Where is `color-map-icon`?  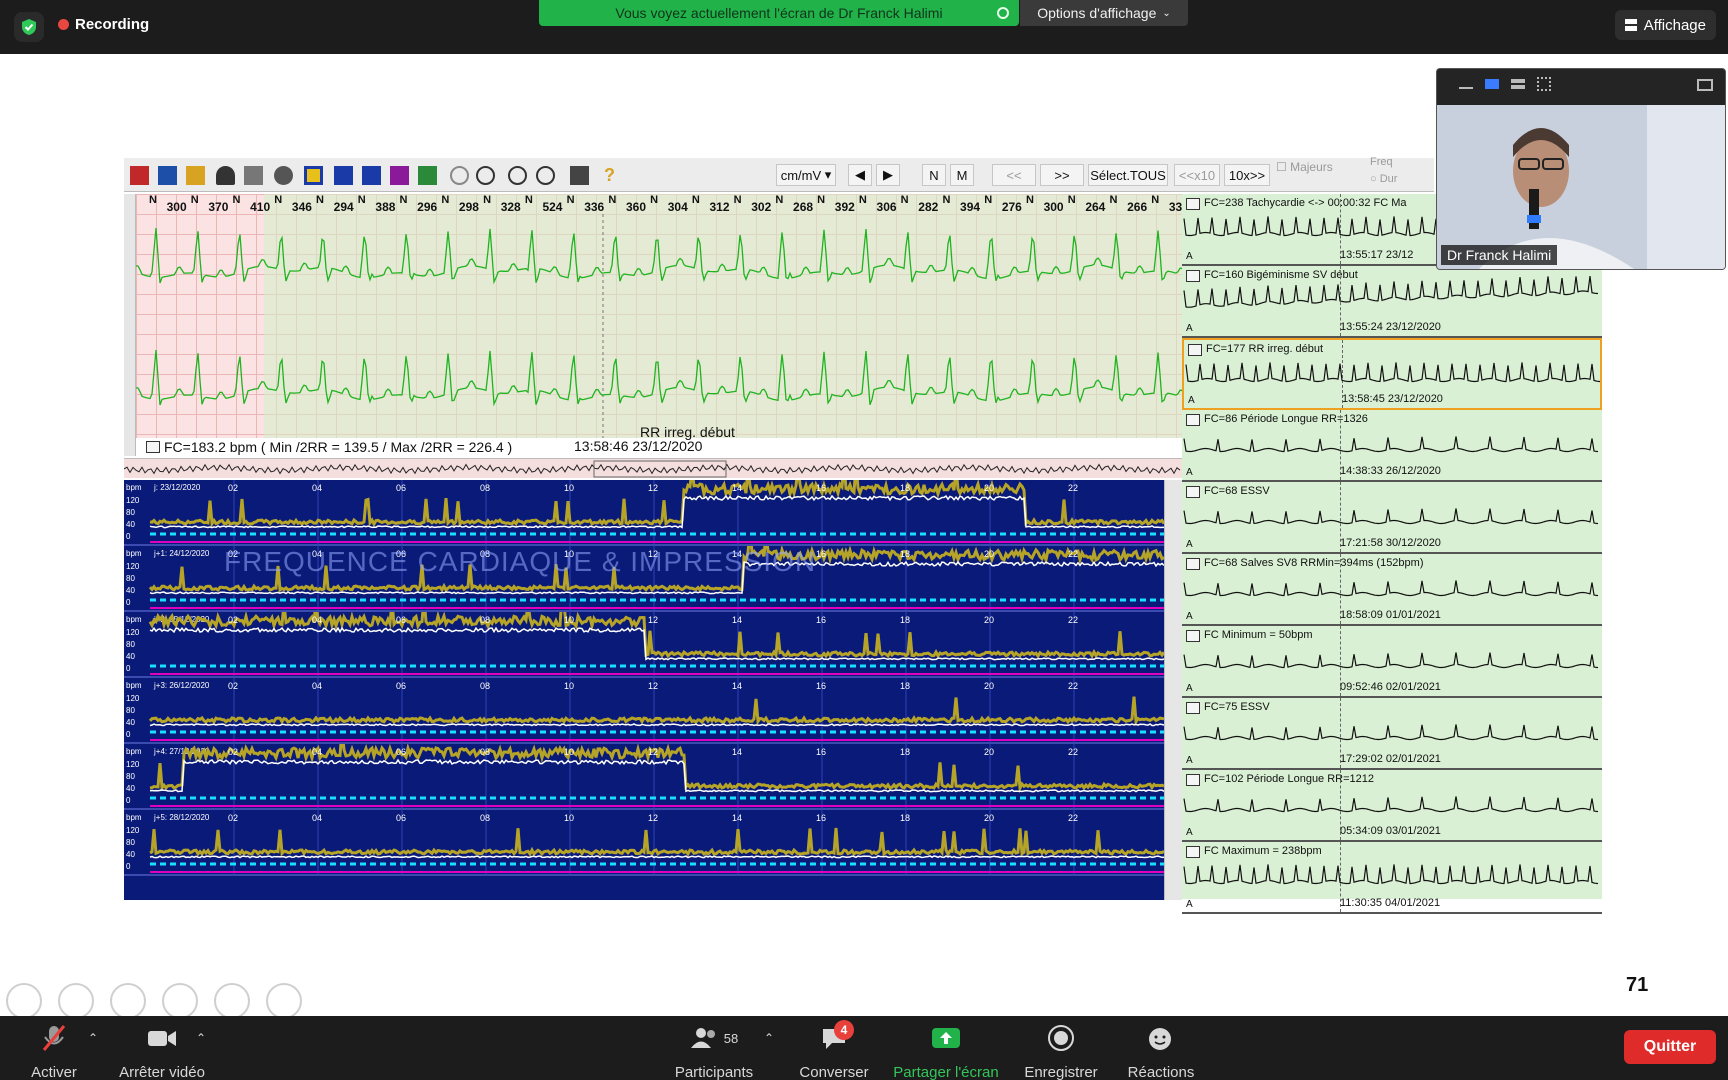 color-map-icon is located at coordinates (313, 175).